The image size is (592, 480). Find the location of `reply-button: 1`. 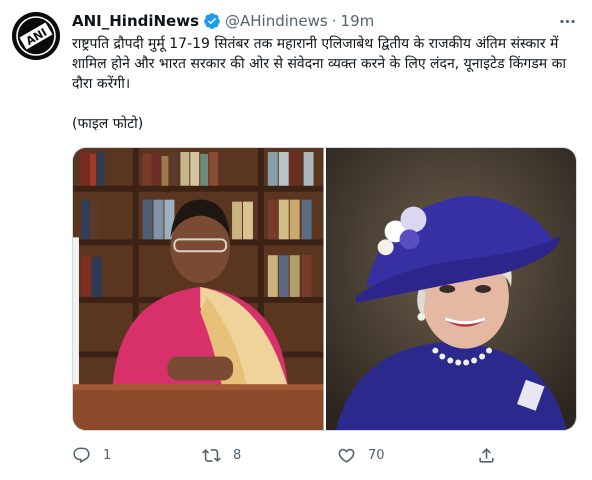

reply-button: 1 is located at coordinates (91, 455).